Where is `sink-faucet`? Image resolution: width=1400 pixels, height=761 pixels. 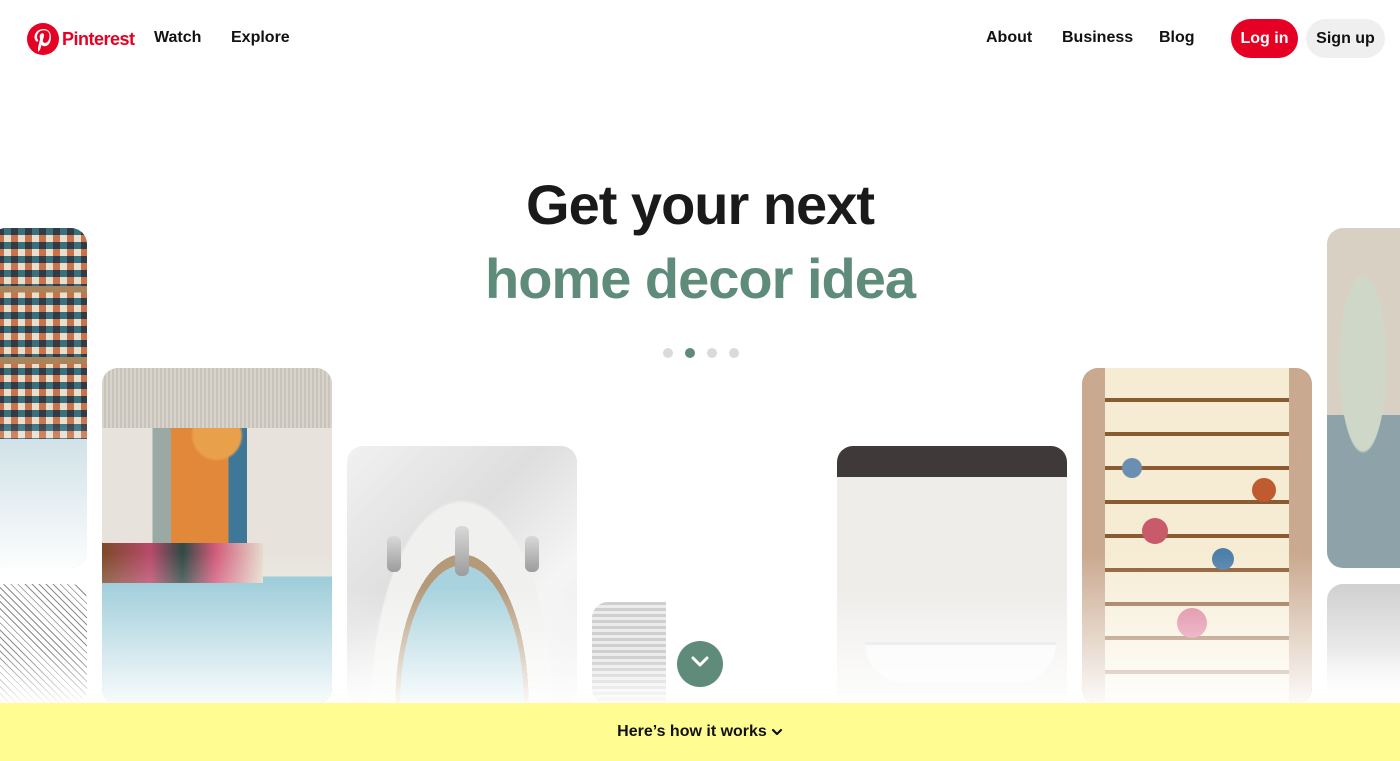 sink-faucet is located at coordinates (462, 551).